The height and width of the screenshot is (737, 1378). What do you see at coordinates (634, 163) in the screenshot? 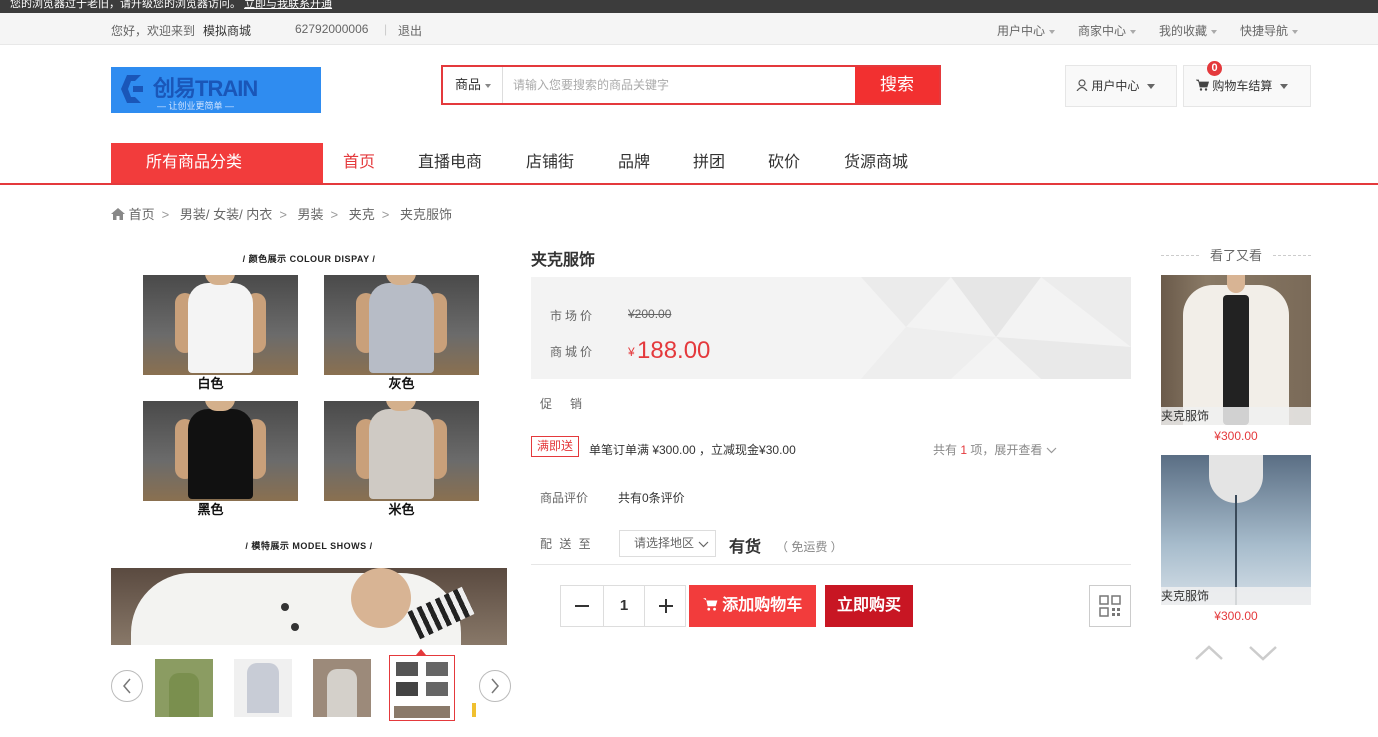
I see `nav-brand: 品牌` at bounding box center [634, 163].